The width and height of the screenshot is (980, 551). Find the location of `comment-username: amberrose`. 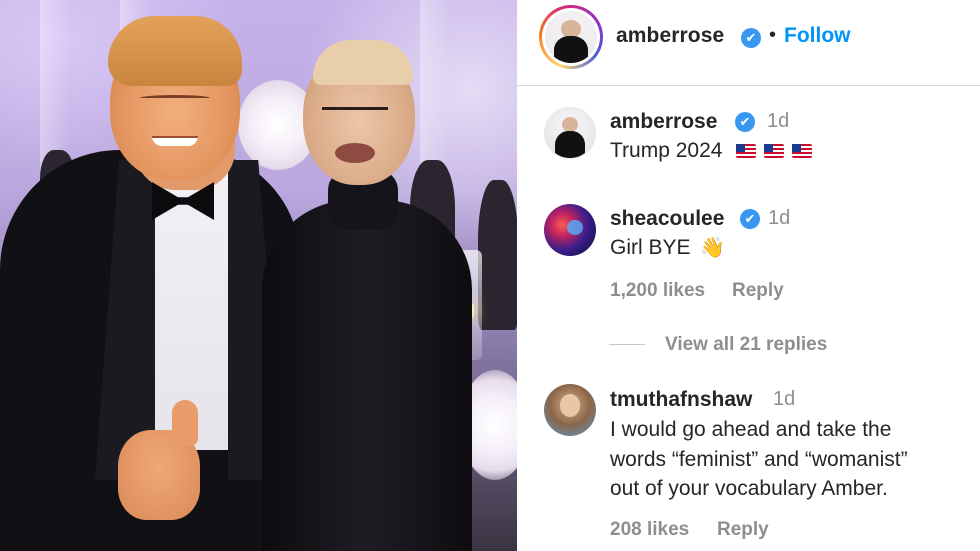

comment-username: amberrose is located at coordinates (663, 122).